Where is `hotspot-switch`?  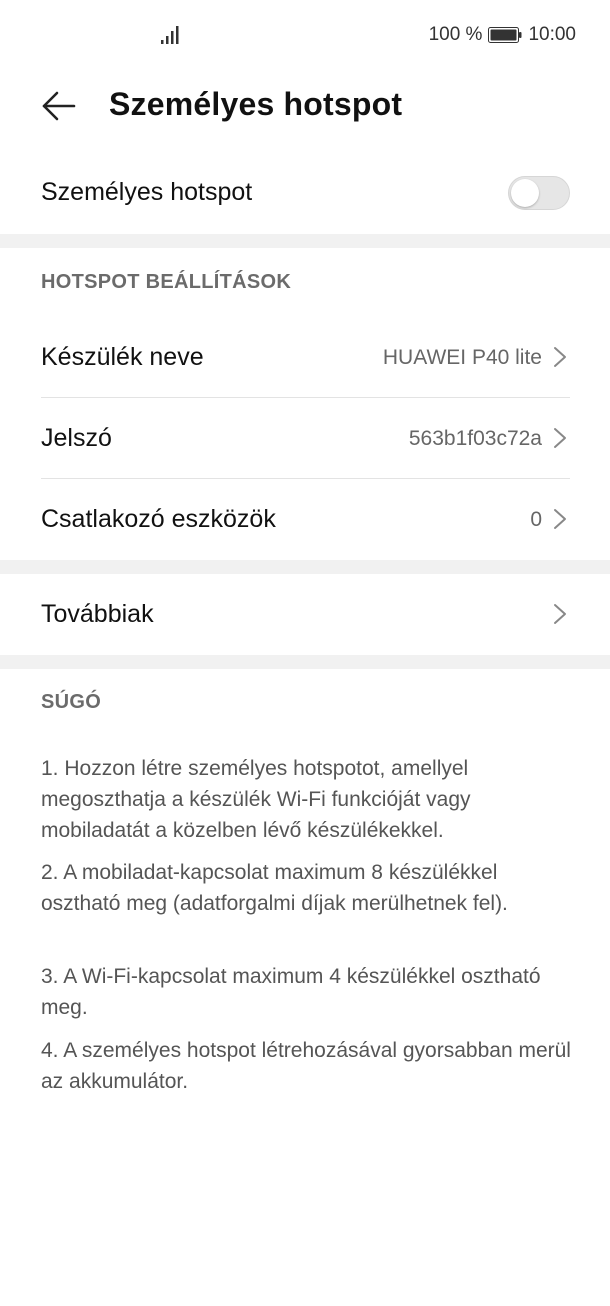 hotspot-switch is located at coordinates (539, 193).